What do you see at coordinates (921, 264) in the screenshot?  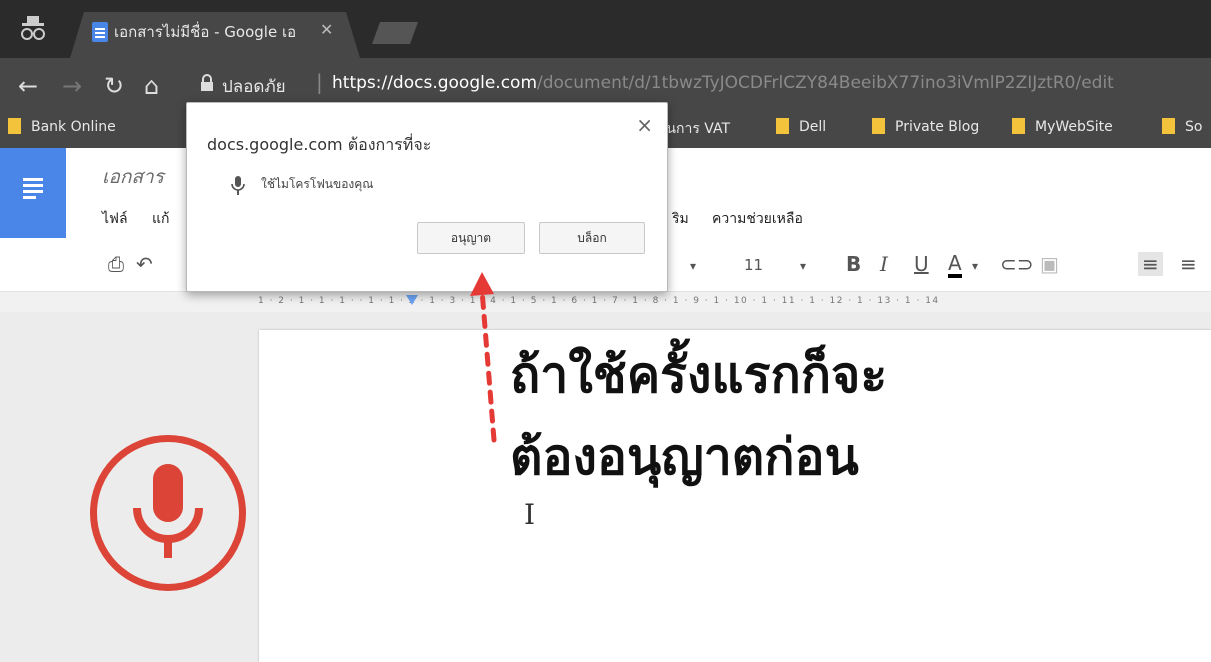 I see `underline-icon: U` at bounding box center [921, 264].